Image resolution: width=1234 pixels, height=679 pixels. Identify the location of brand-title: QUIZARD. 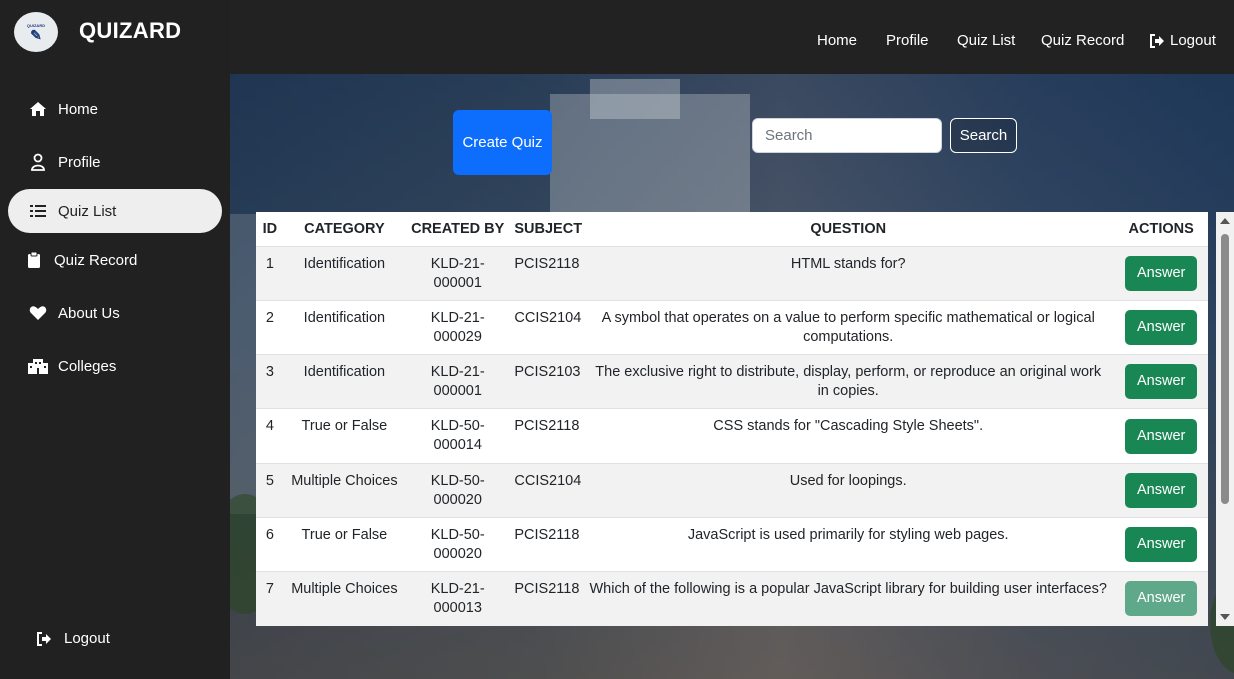
(130, 30).